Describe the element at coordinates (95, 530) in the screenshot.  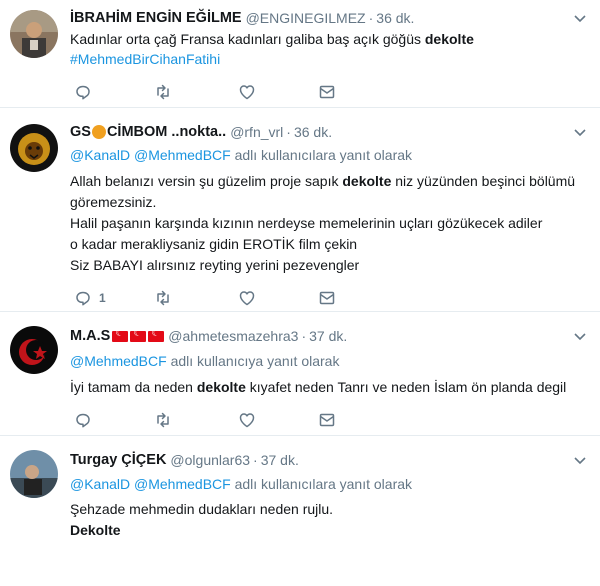
I see `highlight-keyword: Dekolte` at that location.